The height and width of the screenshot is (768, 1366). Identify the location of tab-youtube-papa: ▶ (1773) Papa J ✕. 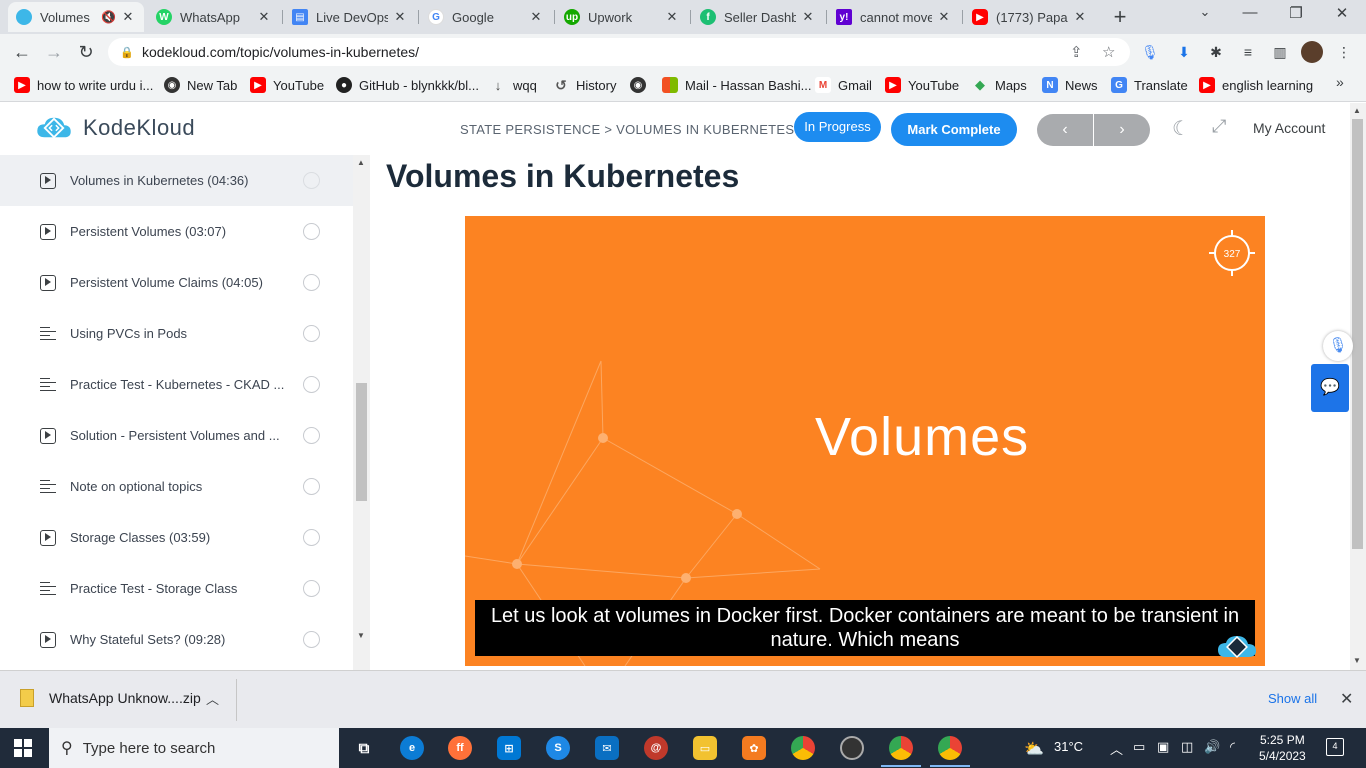
(1030, 17).